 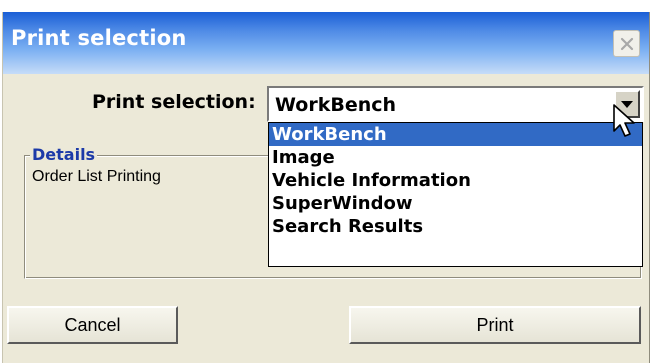 I want to click on close-icon, so click(x=627, y=44).